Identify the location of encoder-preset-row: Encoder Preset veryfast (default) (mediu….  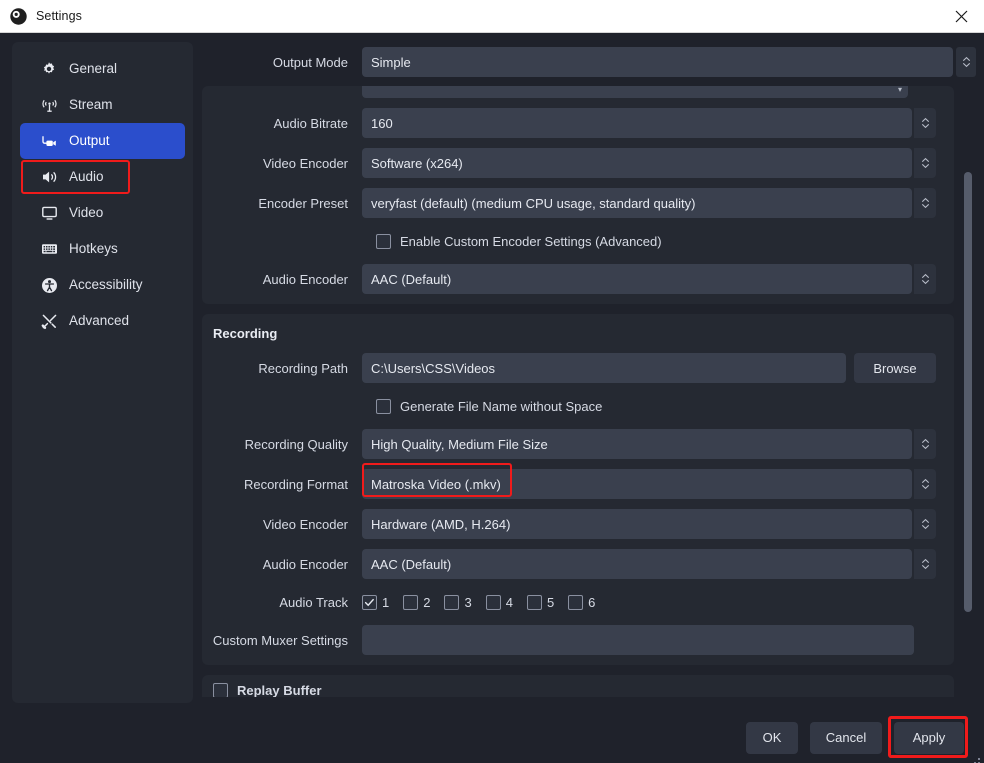
(569, 203).